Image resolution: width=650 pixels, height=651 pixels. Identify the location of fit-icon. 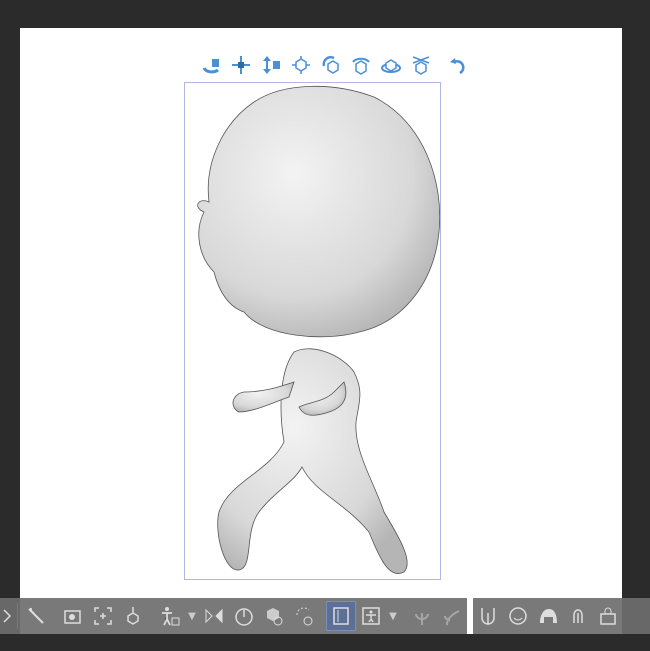
(103, 616).